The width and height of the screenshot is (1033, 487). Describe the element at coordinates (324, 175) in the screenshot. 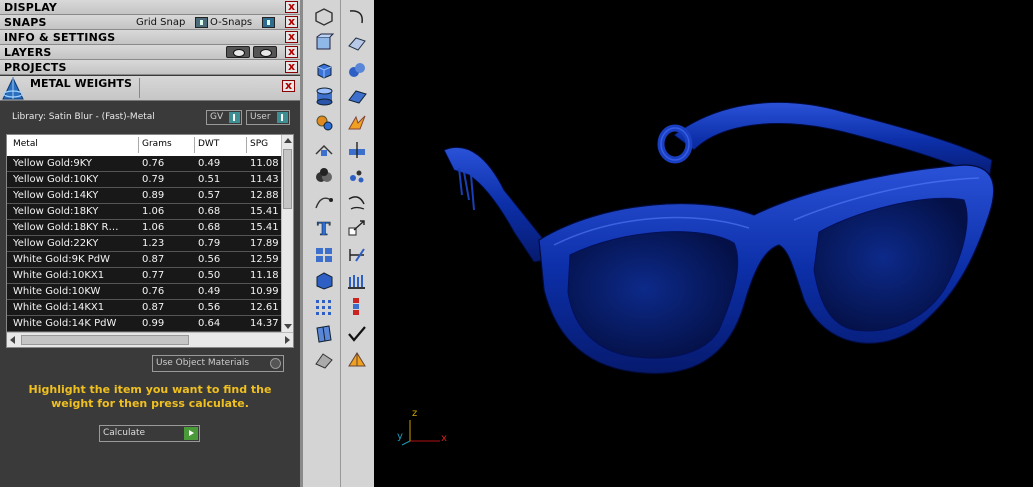

I see `boolean-icon` at that location.